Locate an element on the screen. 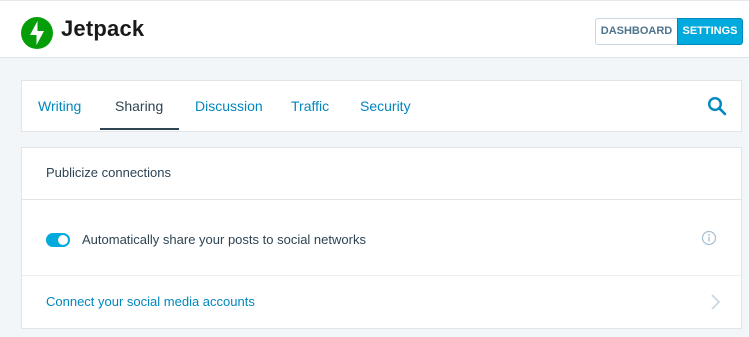 This screenshot has width=749, height=337. toggle-knob is located at coordinates (63, 240).